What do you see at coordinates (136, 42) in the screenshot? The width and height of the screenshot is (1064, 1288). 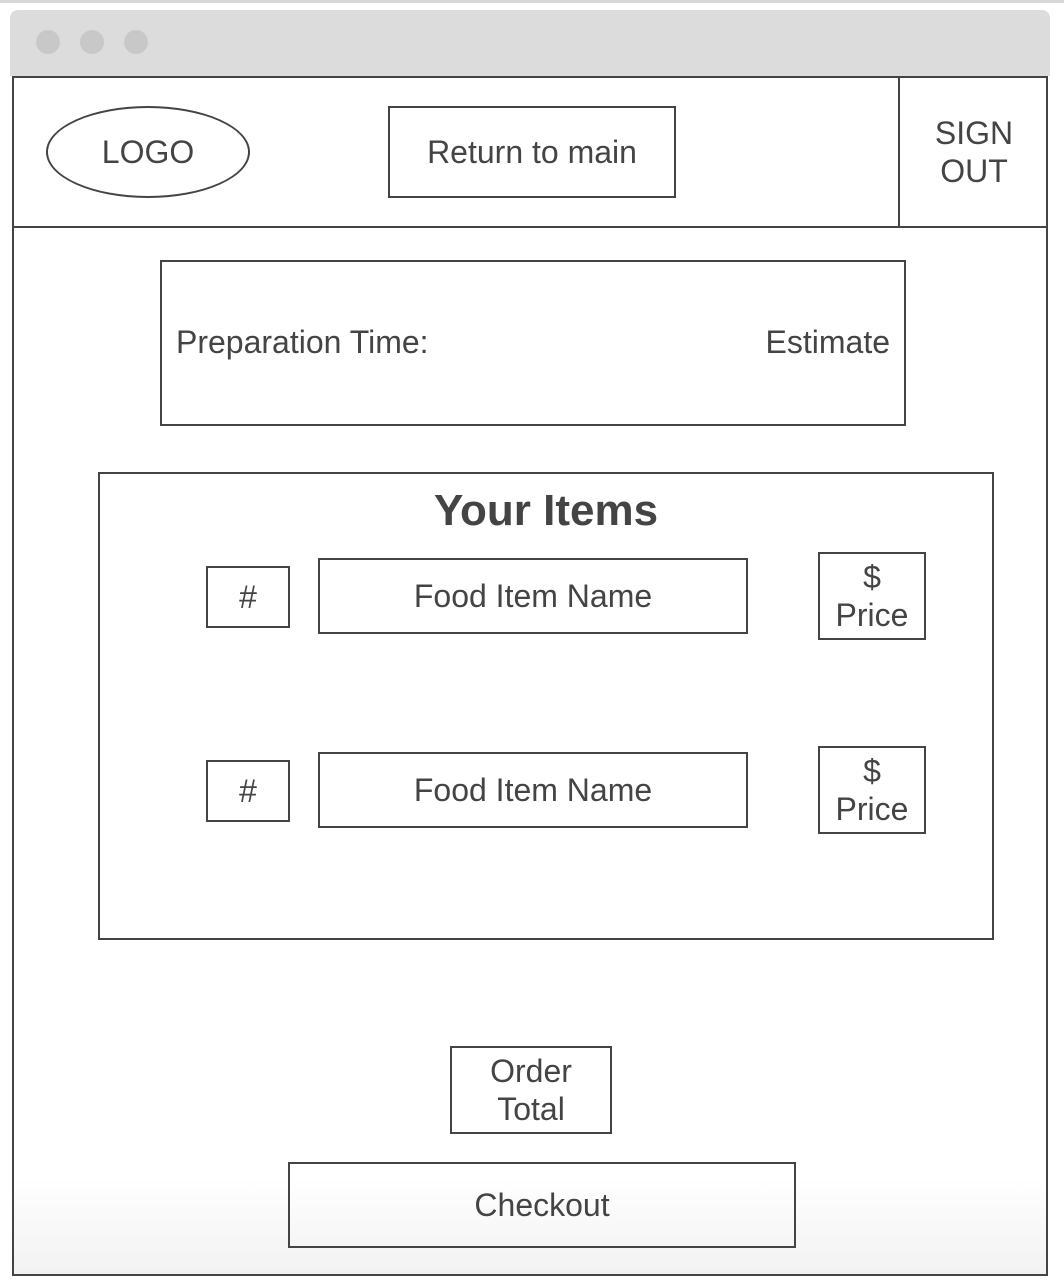 I see `window-maximize-dot` at bounding box center [136, 42].